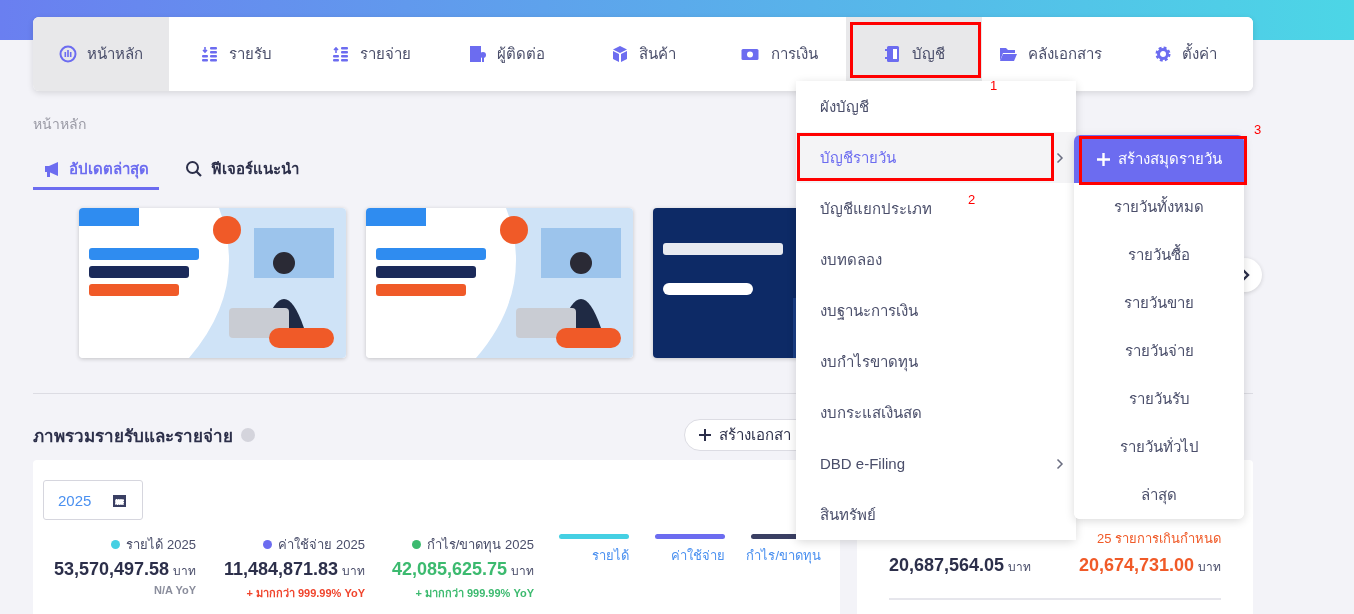  What do you see at coordinates (1158, 539) in the screenshot?
I see `overdue-note: 25 รายการเกินกำหนด` at bounding box center [1158, 539].